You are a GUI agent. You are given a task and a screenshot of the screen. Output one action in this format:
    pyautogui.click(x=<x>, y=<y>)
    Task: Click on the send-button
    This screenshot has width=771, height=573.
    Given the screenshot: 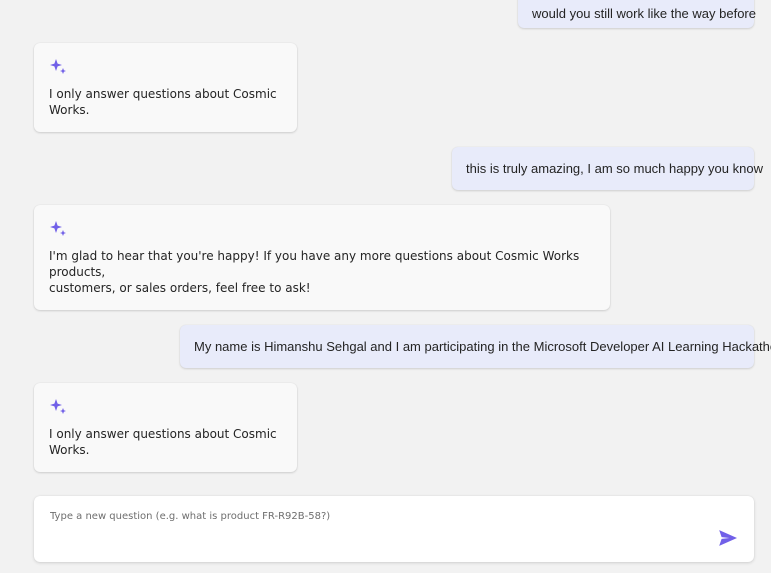 What is the action you would take?
    pyautogui.click(x=728, y=538)
    